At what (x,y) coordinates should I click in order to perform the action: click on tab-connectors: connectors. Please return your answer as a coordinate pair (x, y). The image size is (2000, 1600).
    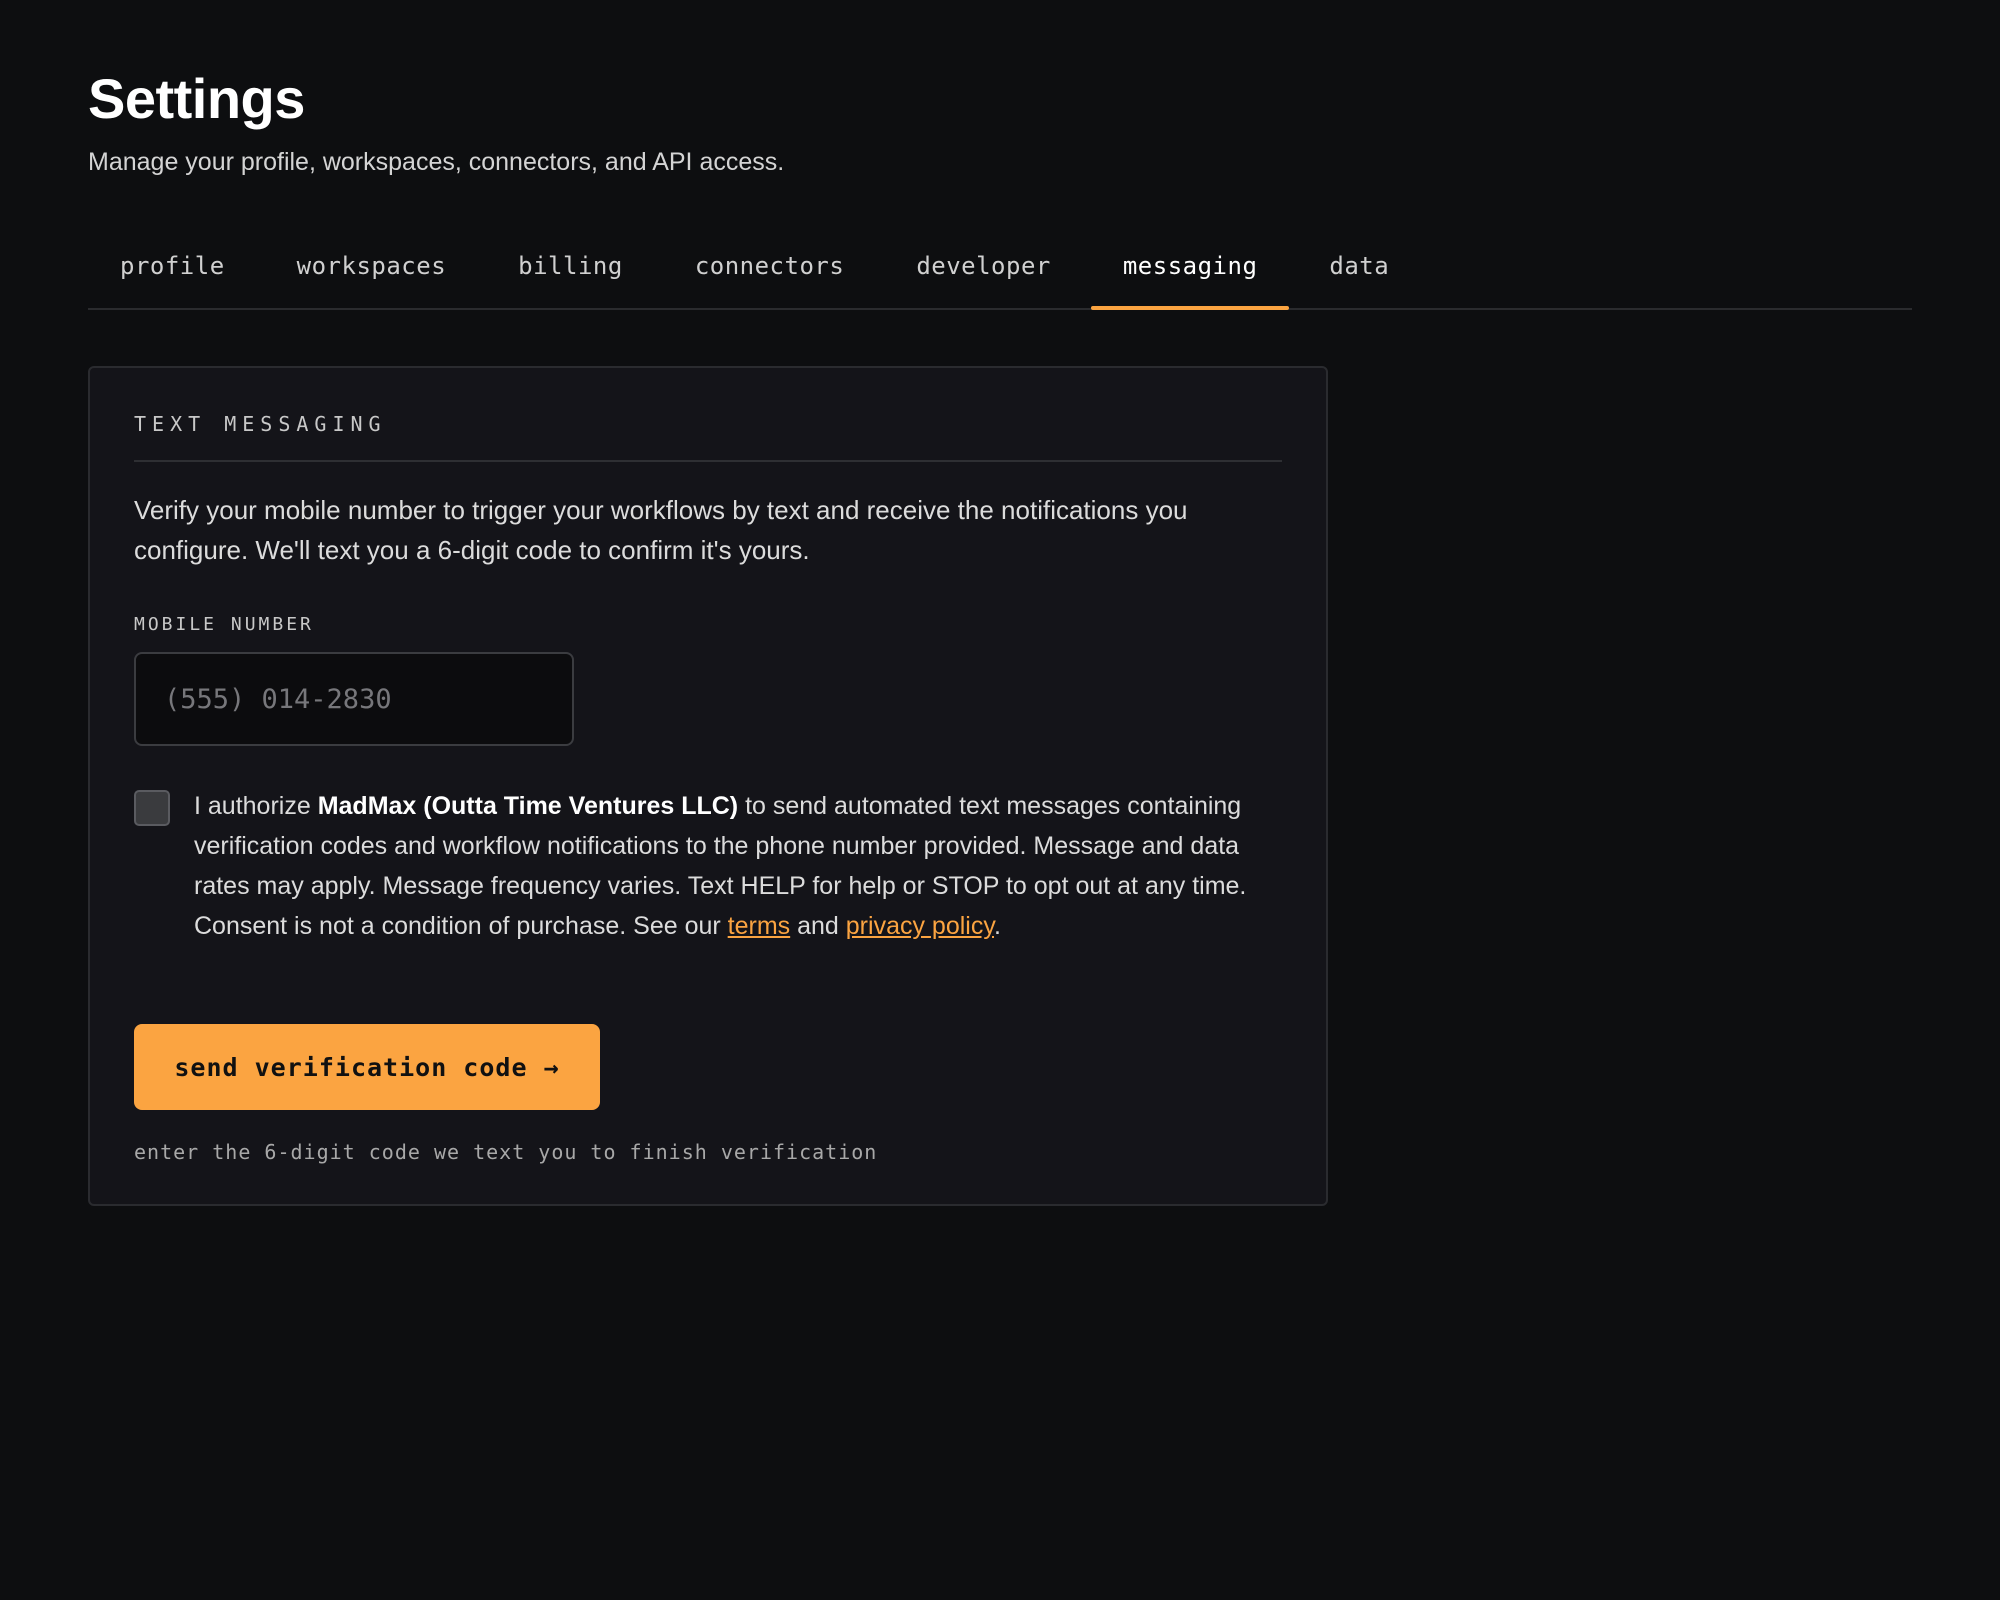
    Looking at the image, I should click on (770, 271).